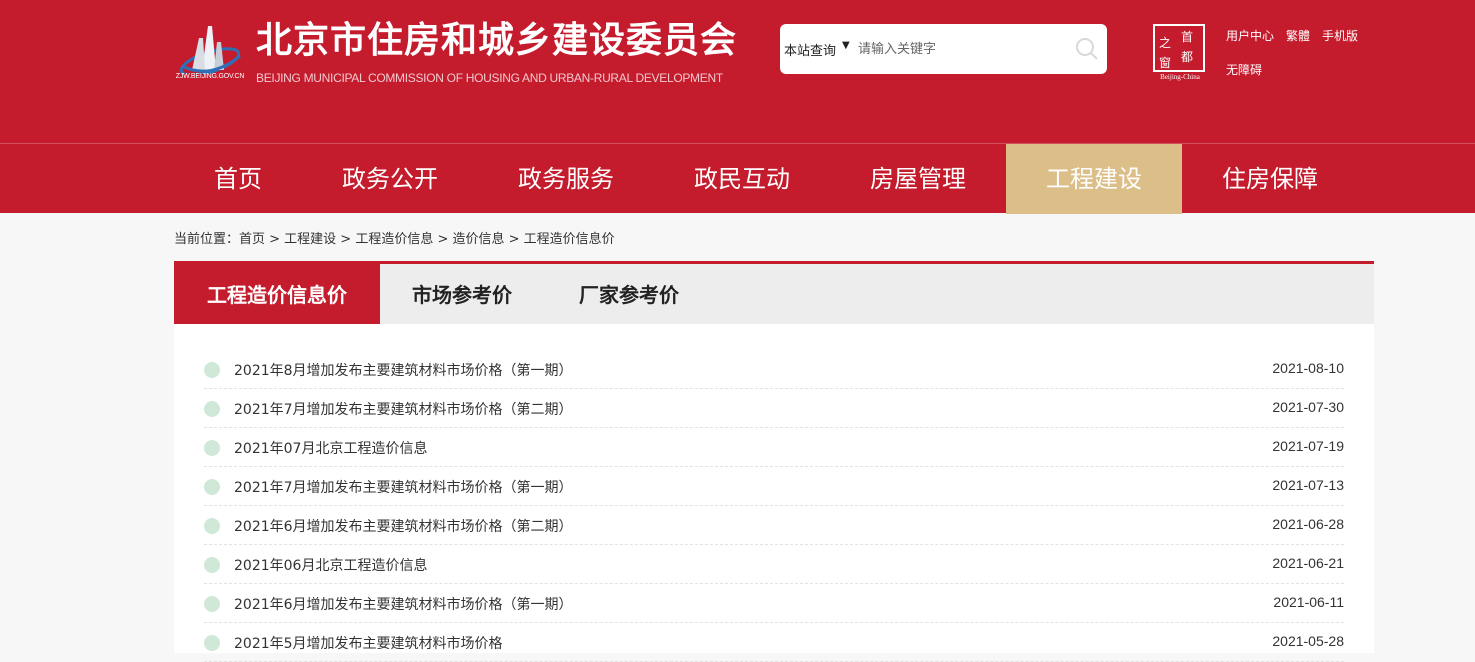  Describe the element at coordinates (629, 294) in the screenshot. I see `tab-manufacturer-reference: 厂家参考价` at that location.